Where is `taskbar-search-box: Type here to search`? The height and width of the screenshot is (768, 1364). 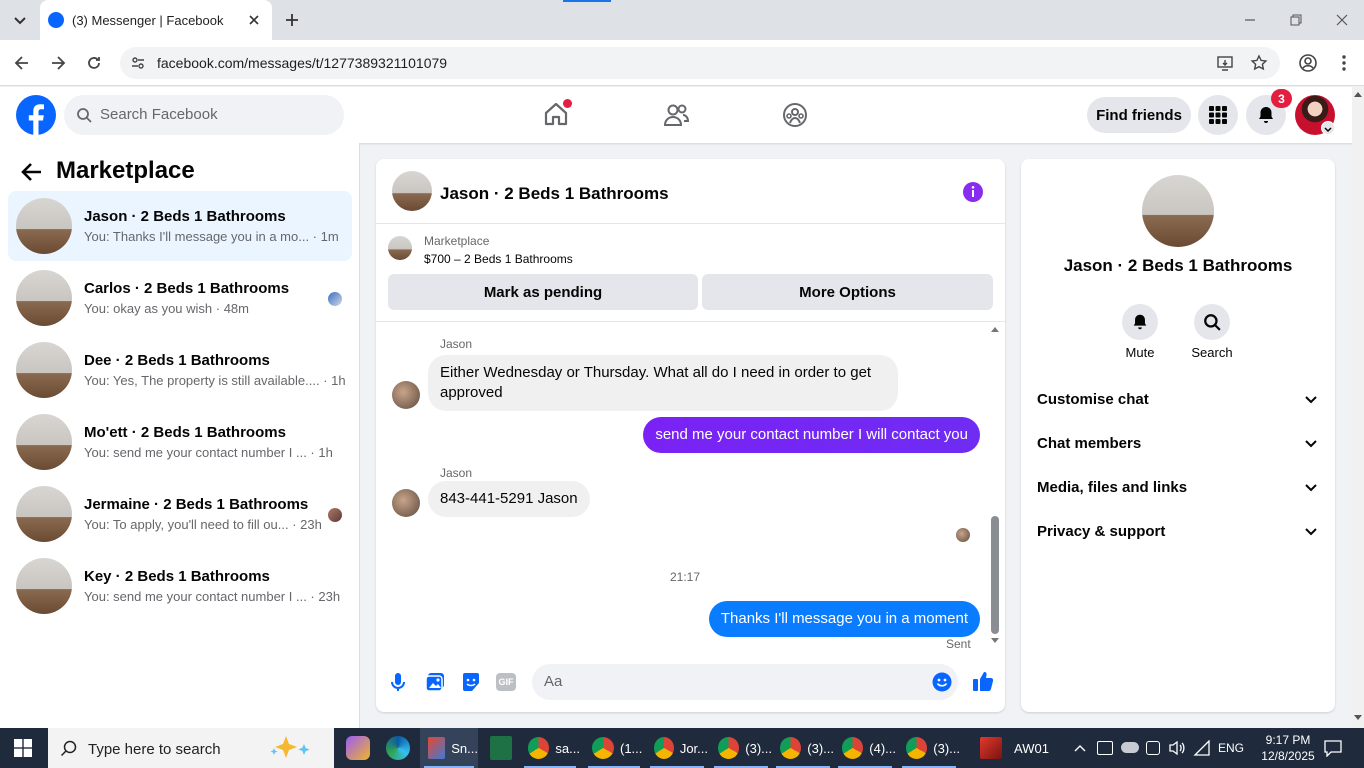 taskbar-search-box: Type here to search is located at coordinates (191, 748).